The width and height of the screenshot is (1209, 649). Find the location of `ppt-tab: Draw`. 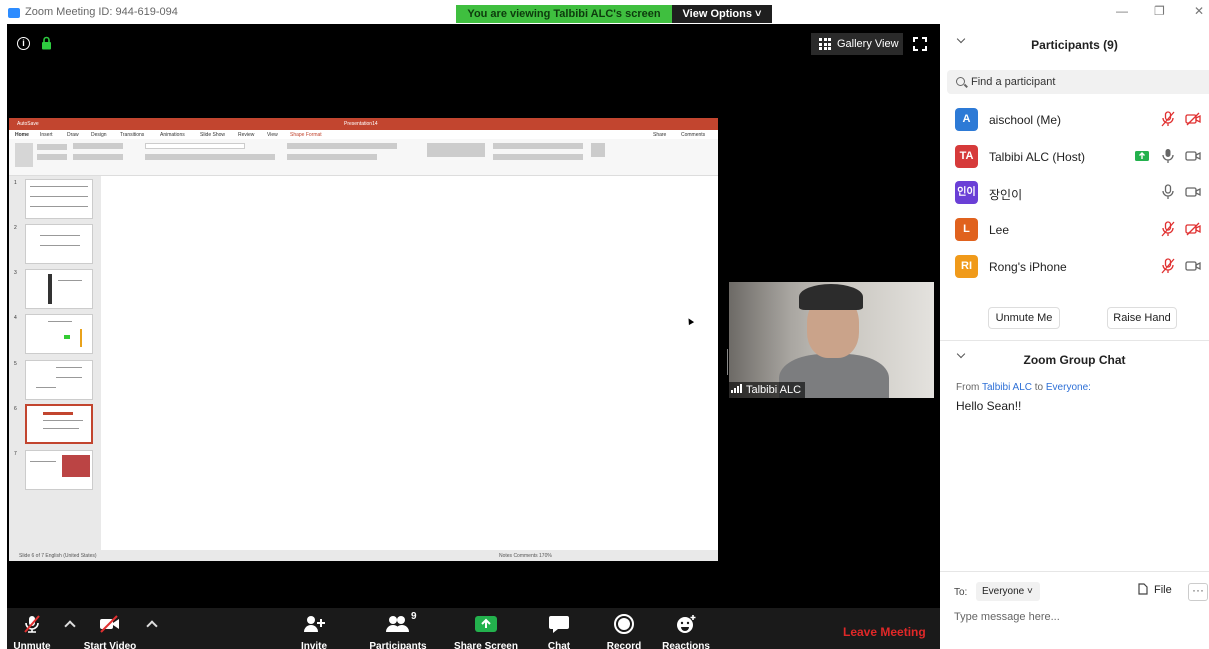

ppt-tab: Draw is located at coordinates (73, 135).